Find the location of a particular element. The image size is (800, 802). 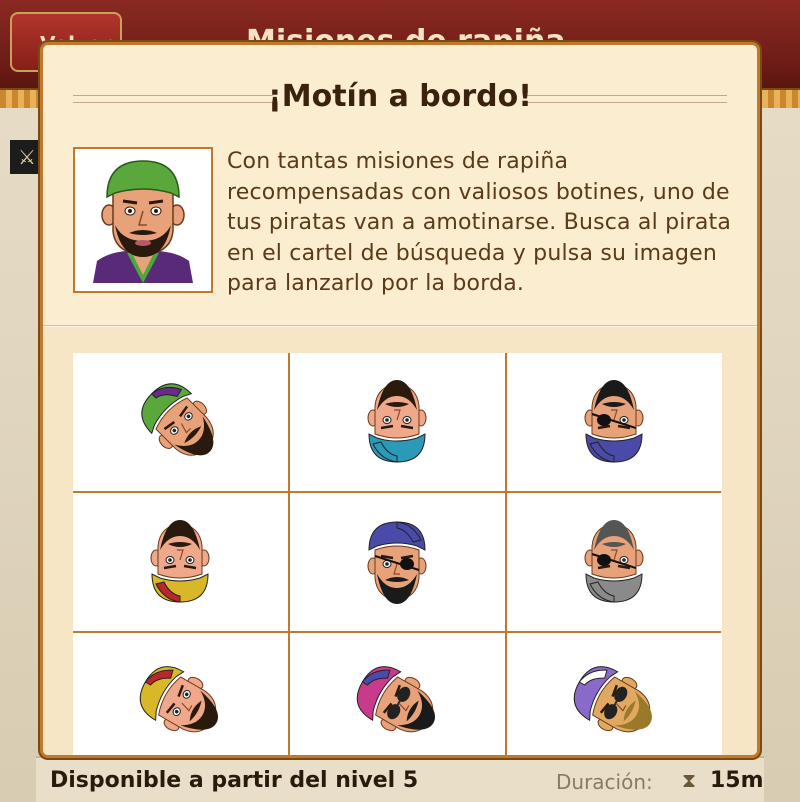

pirate-portrait is located at coordinates (143, 220).